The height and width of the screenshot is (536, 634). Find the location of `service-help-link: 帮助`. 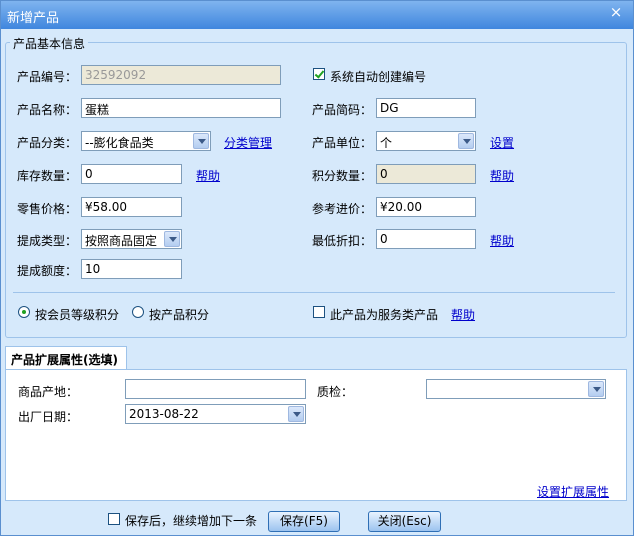

service-help-link: 帮助 is located at coordinates (463, 314).